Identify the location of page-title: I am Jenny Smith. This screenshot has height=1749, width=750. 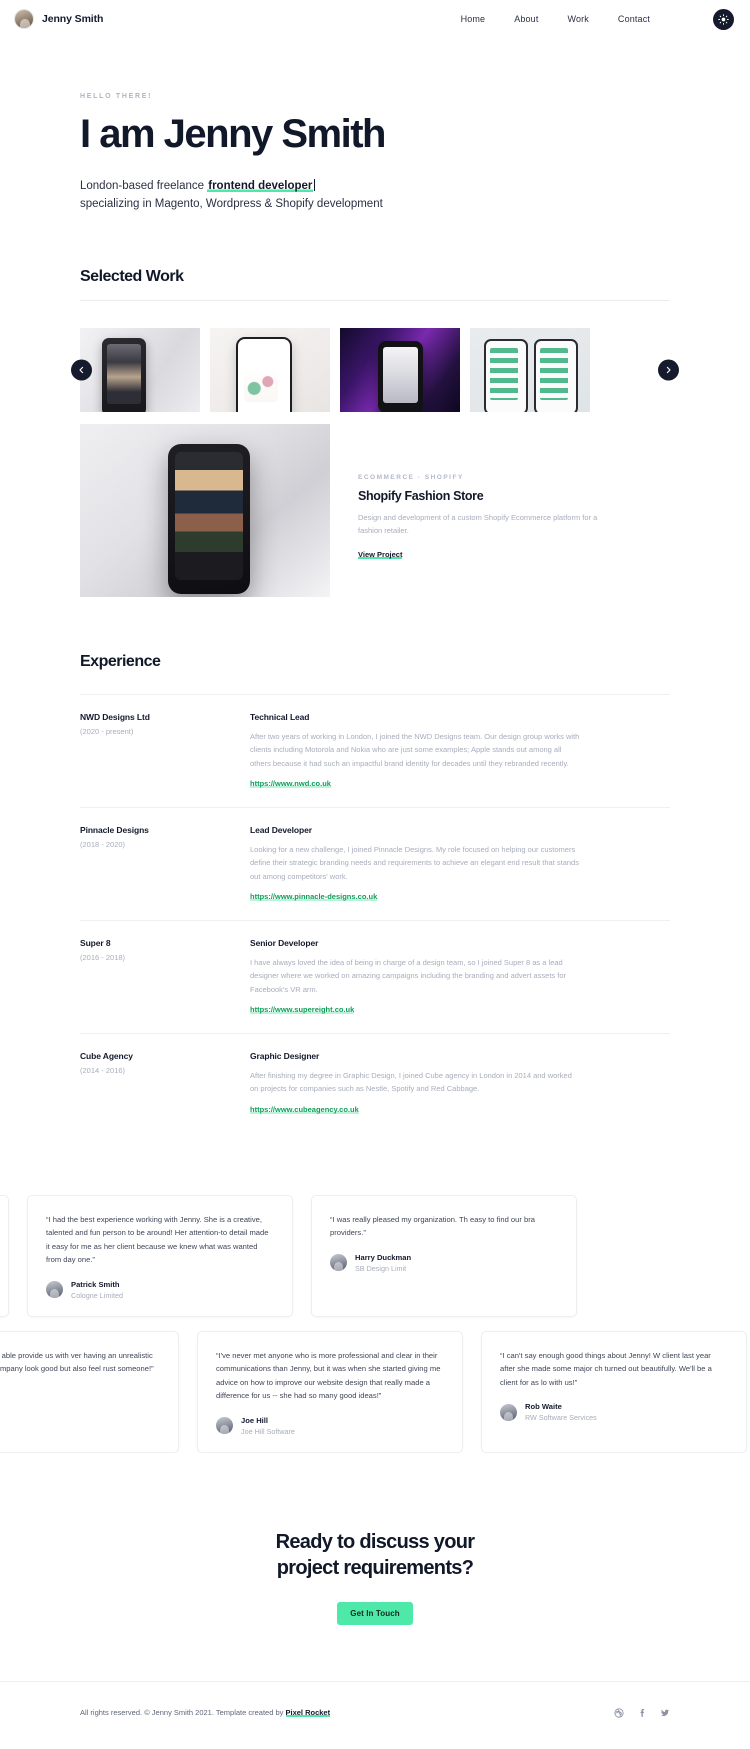
(233, 134).